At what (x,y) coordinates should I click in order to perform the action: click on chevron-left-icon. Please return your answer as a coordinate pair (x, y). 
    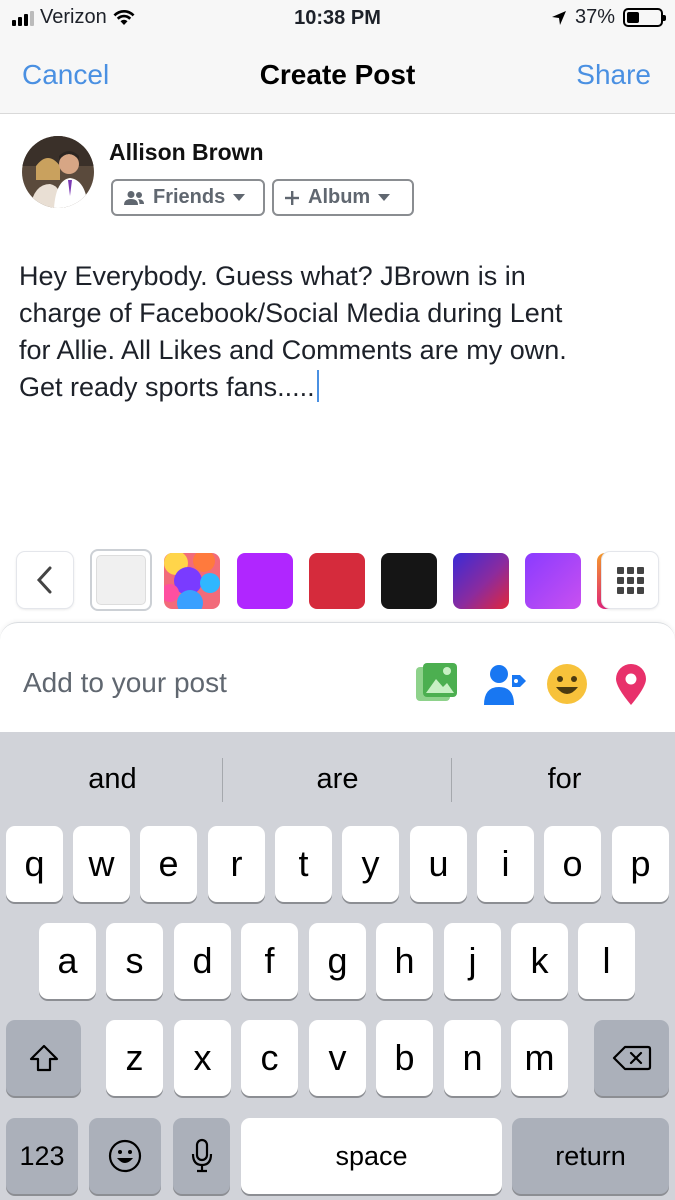
    Looking at the image, I should click on (44, 580).